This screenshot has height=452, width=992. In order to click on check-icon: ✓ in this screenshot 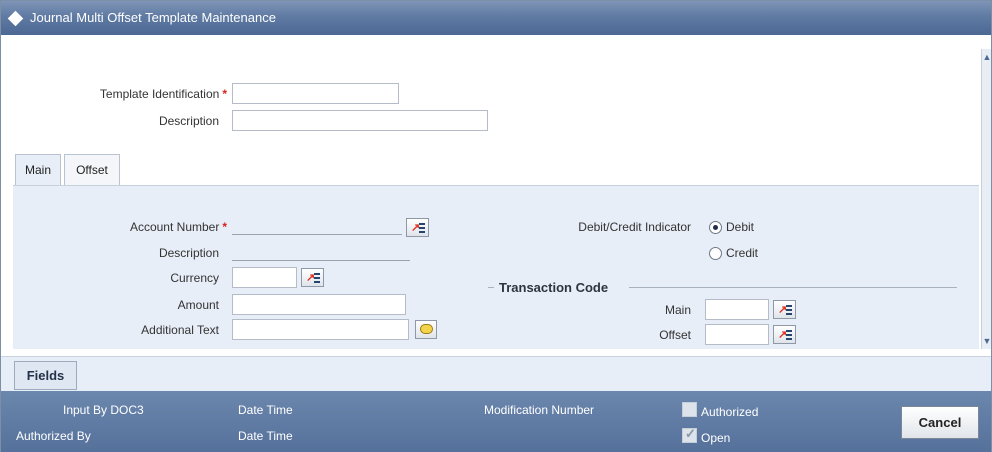, I will do `click(690, 433)`.